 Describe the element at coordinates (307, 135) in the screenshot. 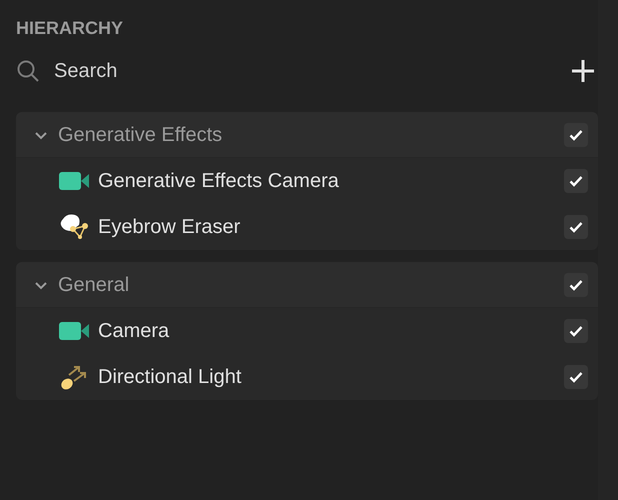

I see `group-header: Generative Effects` at that location.